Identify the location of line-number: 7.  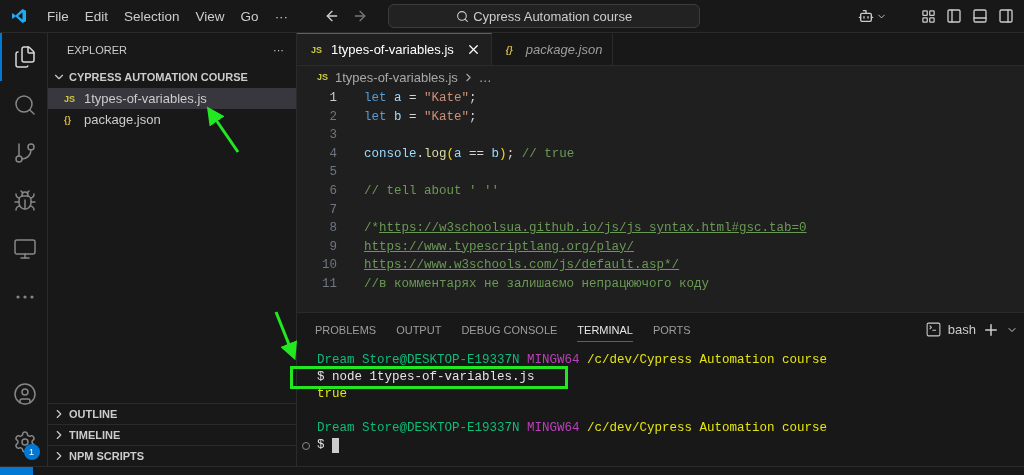
(332, 210).